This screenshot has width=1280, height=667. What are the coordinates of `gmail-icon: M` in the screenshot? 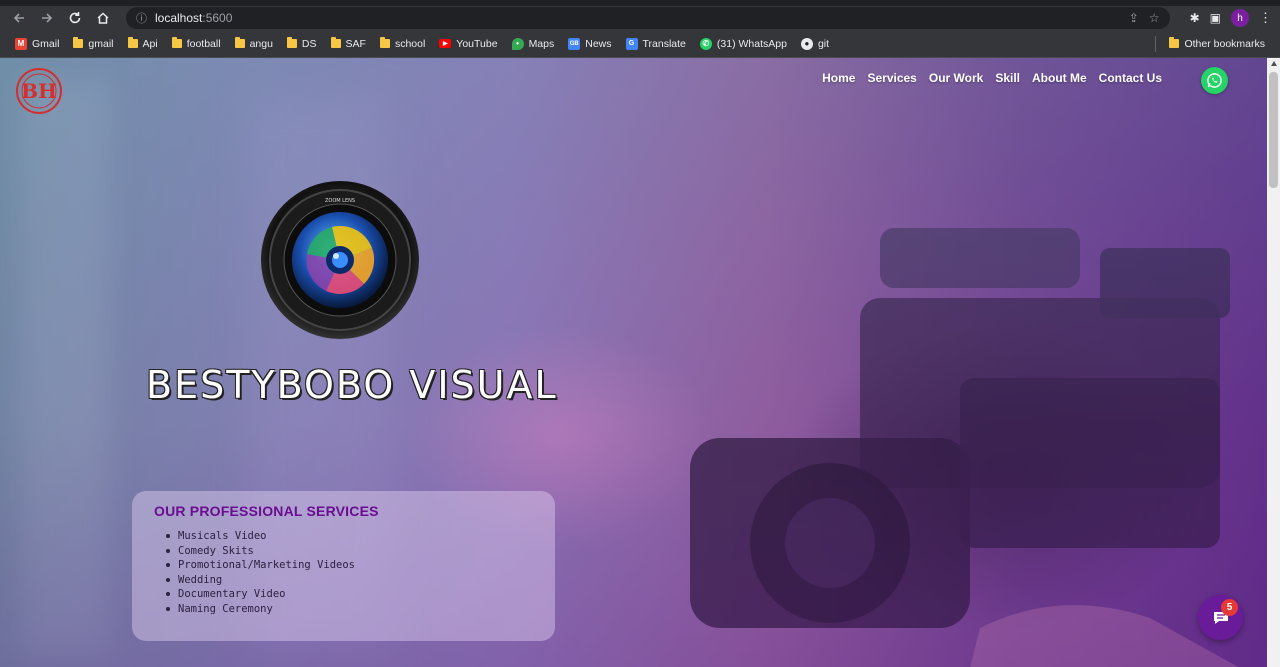 It's located at (21, 43).